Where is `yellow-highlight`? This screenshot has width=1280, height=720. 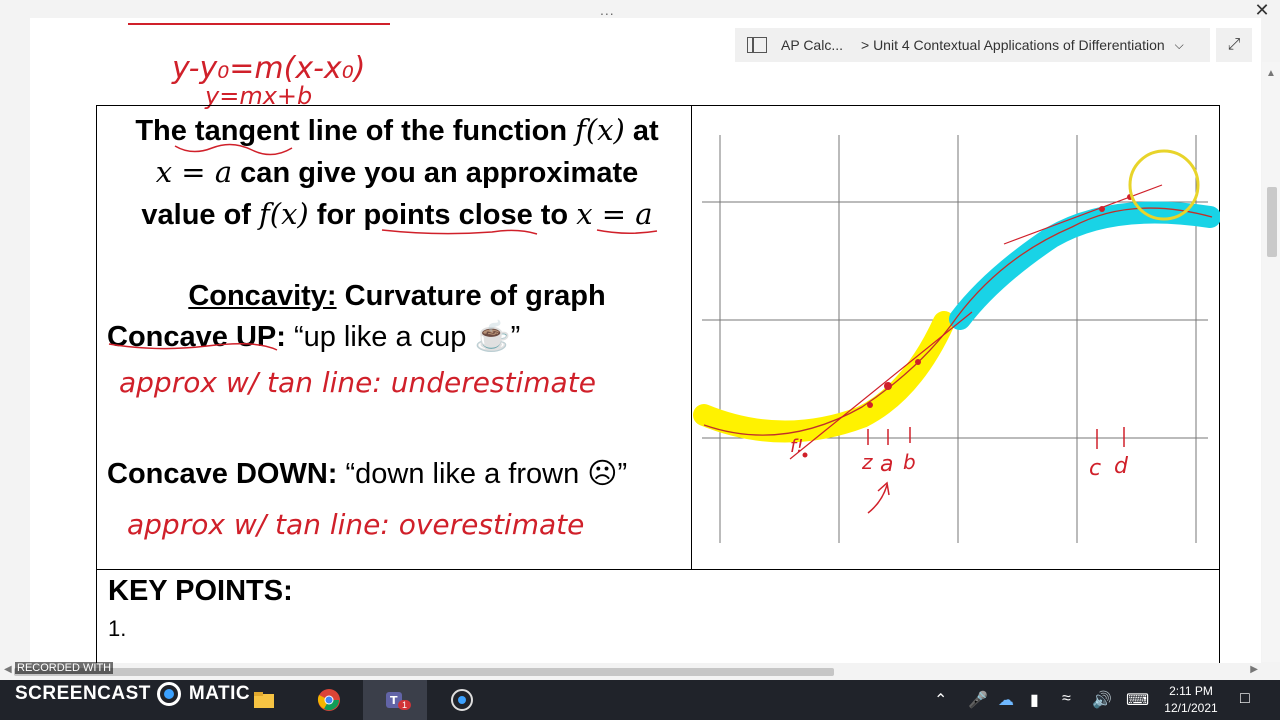
yellow-highlight is located at coordinates (824, 377).